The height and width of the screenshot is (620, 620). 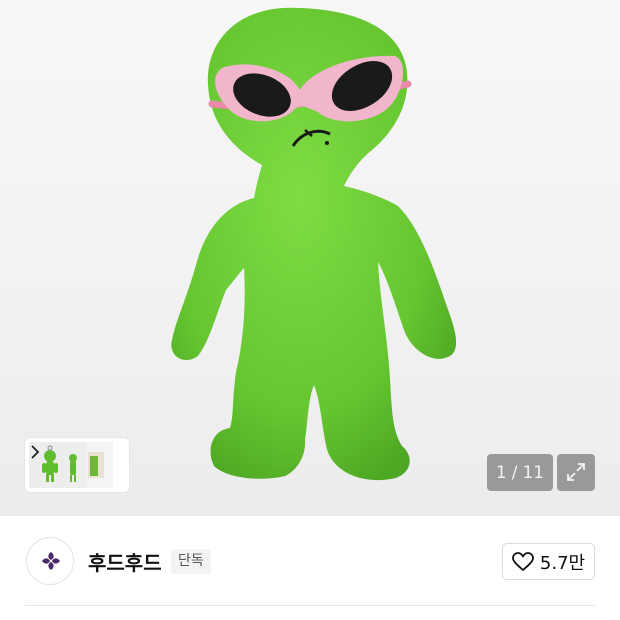 I want to click on like-button: 5.7만, so click(x=548, y=561).